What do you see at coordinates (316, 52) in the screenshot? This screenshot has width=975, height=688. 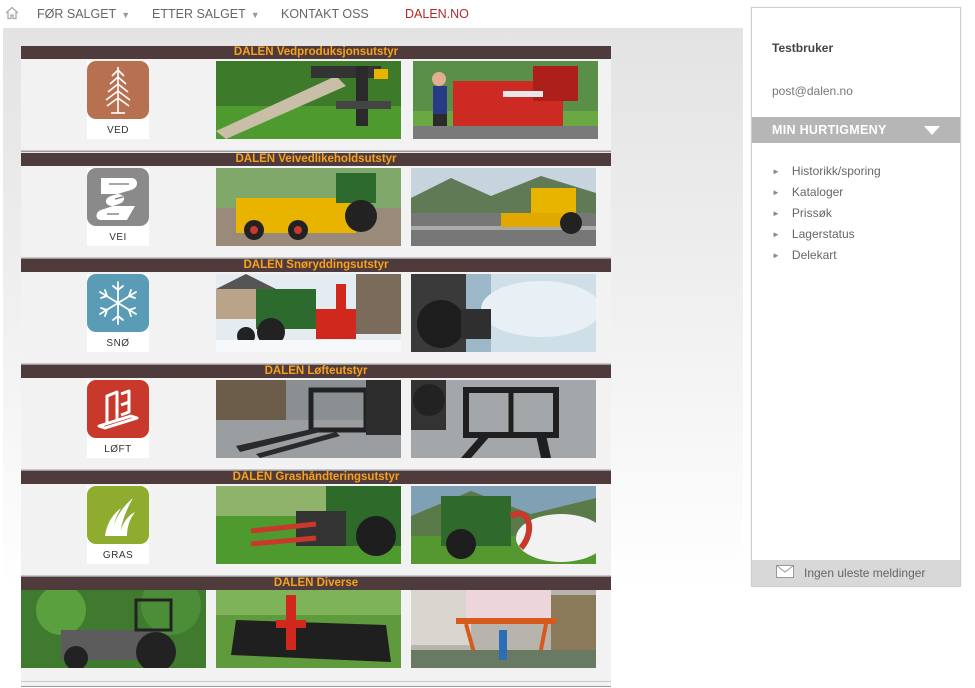 I see `section-title: DALEN Vedproduksjonsutstyr` at bounding box center [316, 52].